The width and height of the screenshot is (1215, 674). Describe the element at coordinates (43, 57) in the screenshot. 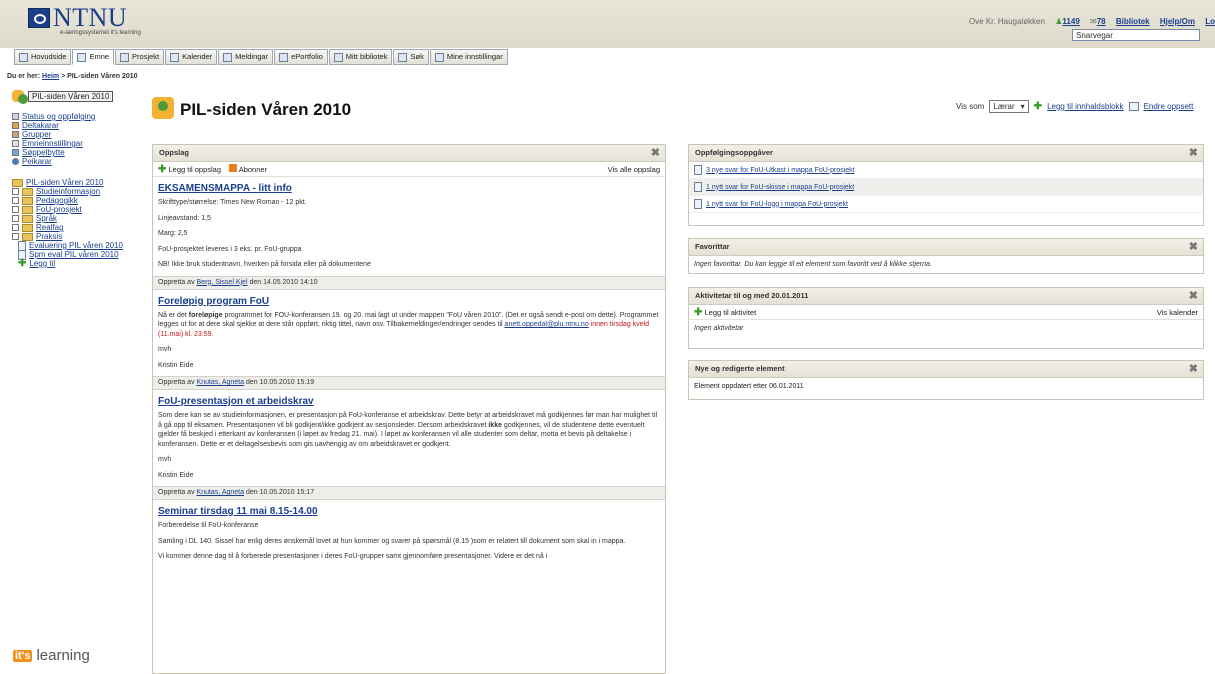

I see `tab-hovudside: Hovudside` at that location.